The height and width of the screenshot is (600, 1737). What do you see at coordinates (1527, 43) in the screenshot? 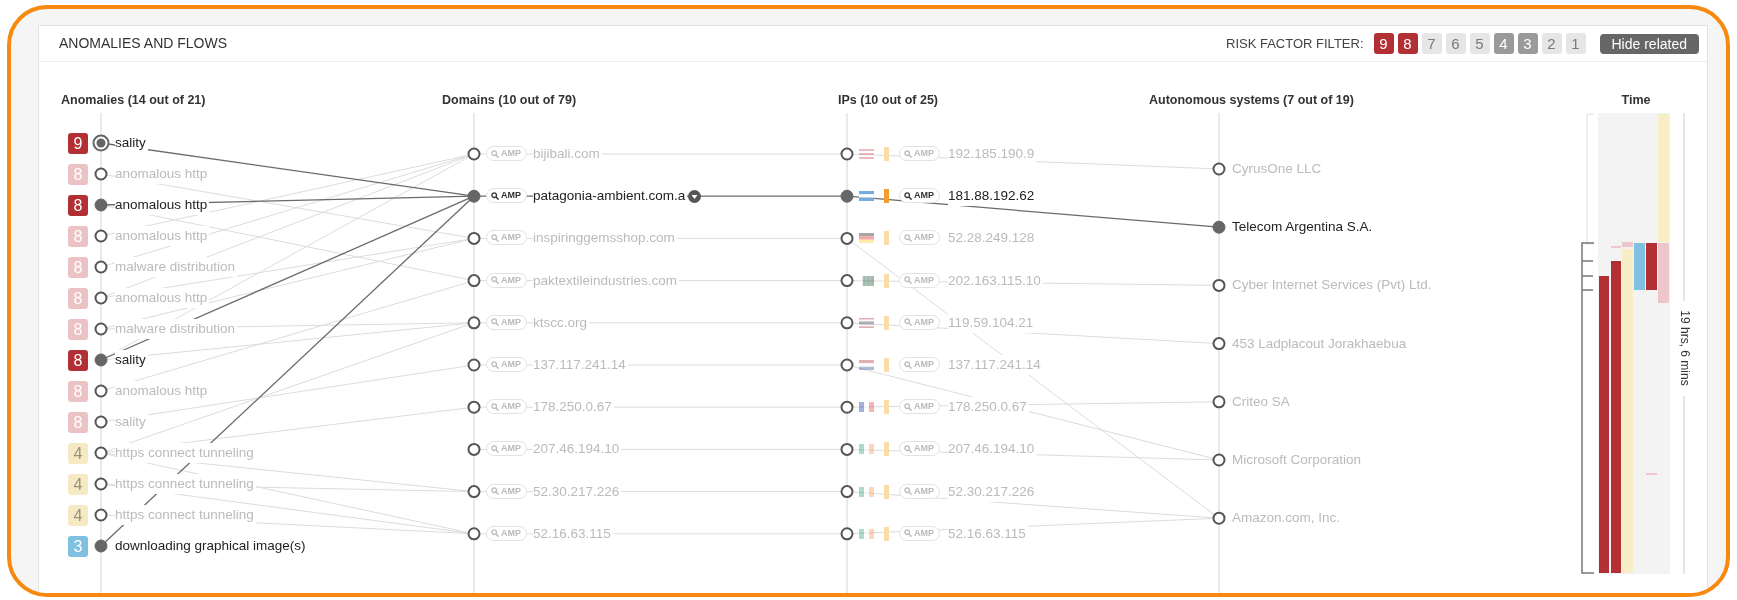
I see `risk-filter-toggle: 3` at bounding box center [1527, 43].